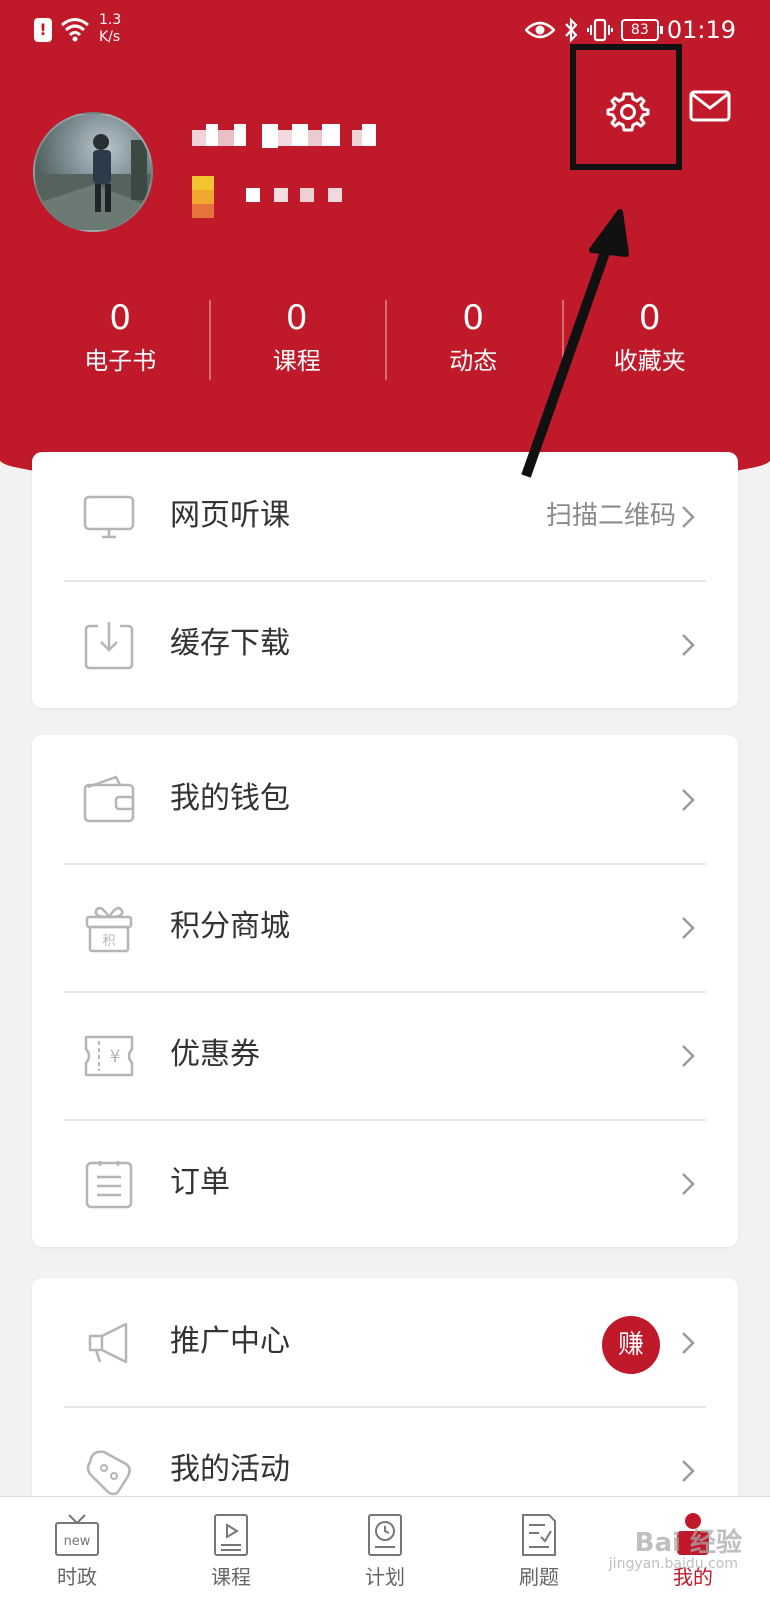 Image resolution: width=770 pixels, height=1600 pixels. I want to click on vibrate-icon, so click(599, 30).